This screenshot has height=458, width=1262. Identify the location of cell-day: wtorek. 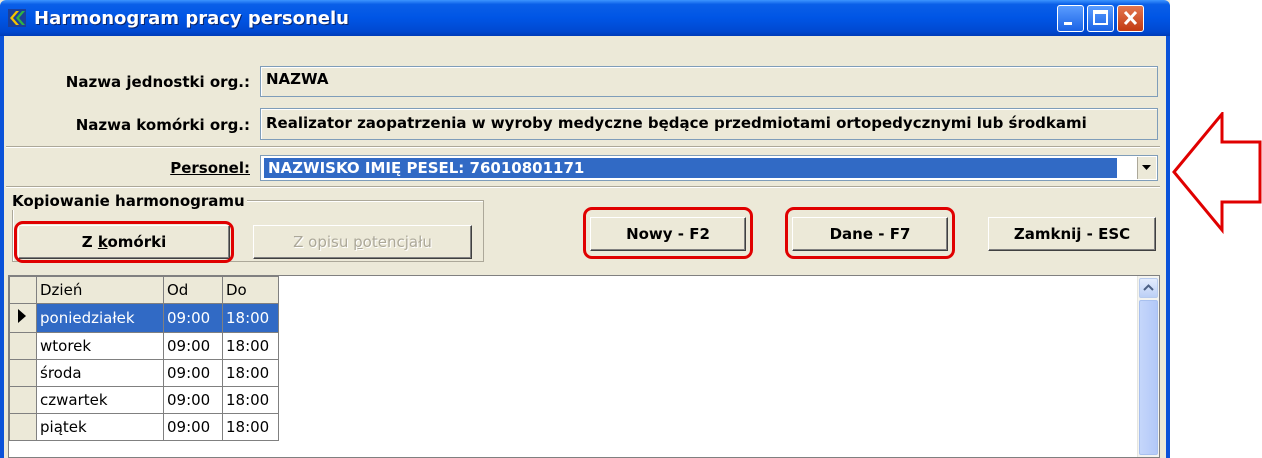
(100, 346).